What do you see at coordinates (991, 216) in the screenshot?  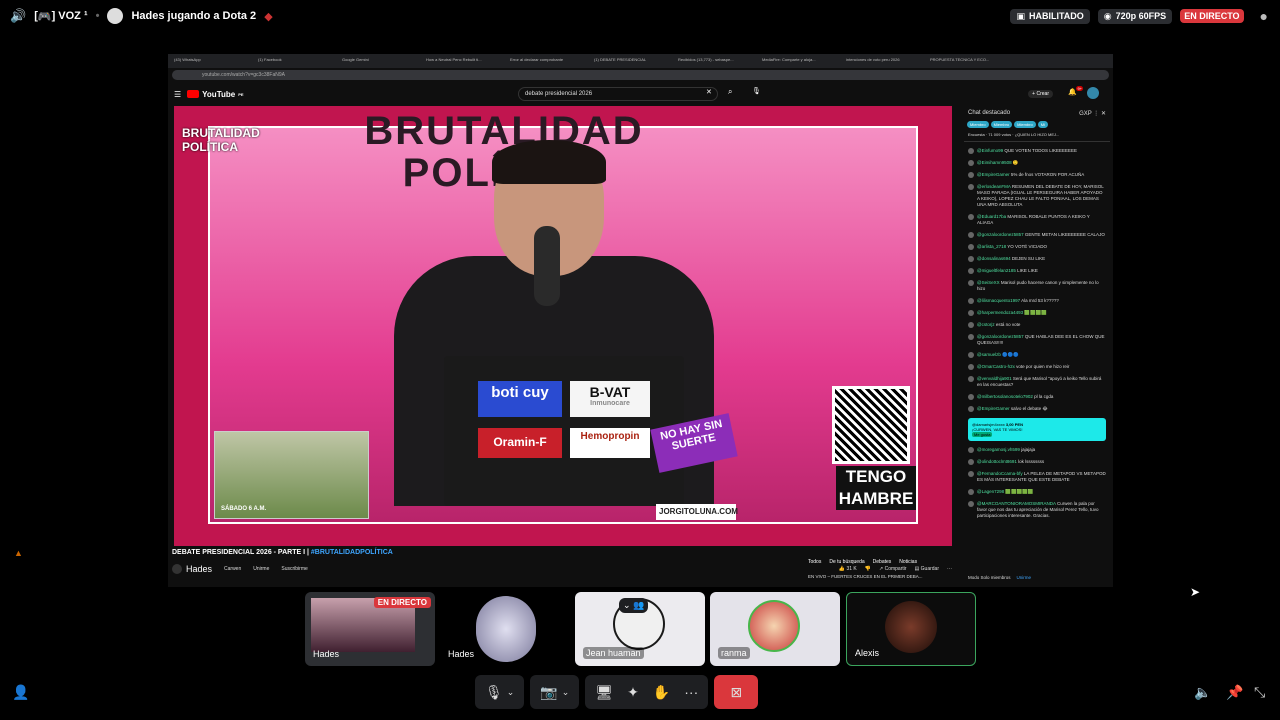 I see `chat-username: @Eduard17ba` at bounding box center [991, 216].